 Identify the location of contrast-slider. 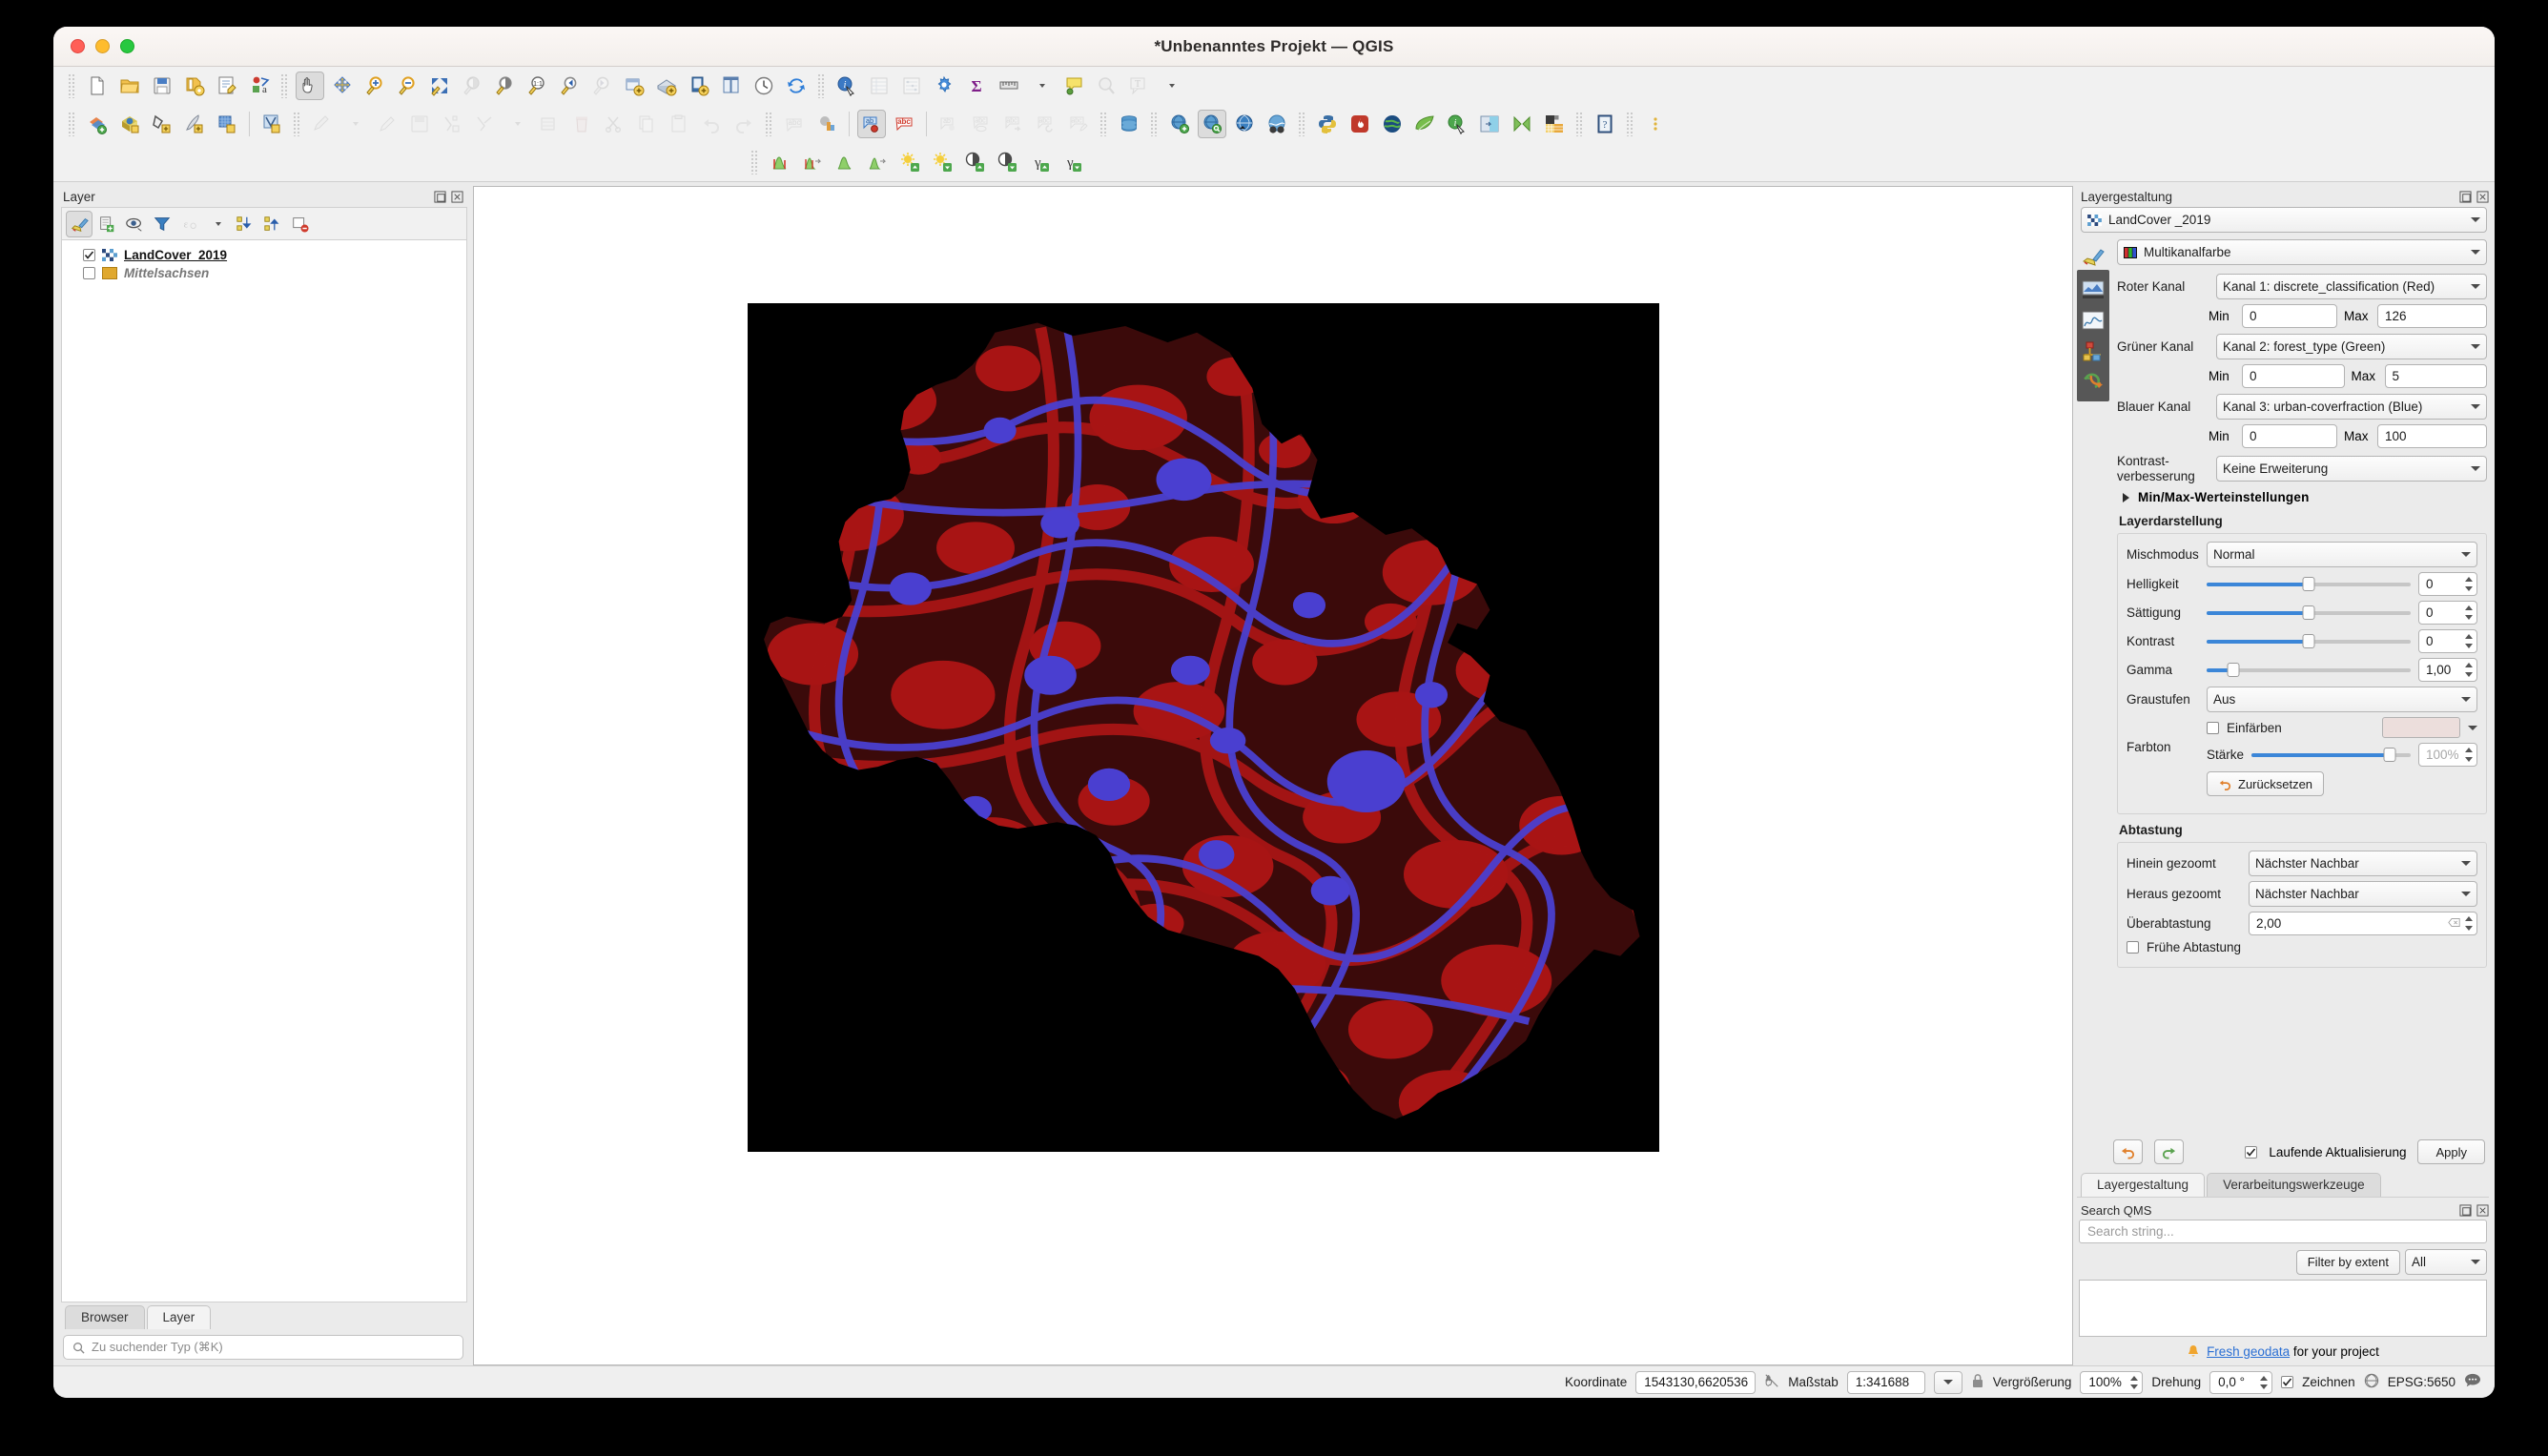
(2309, 641).